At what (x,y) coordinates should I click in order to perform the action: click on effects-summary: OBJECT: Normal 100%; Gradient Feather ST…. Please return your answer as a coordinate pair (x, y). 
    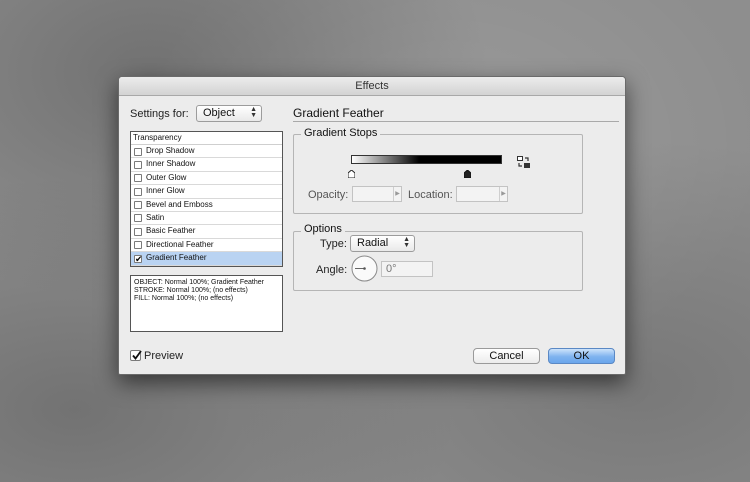
    Looking at the image, I should click on (206, 303).